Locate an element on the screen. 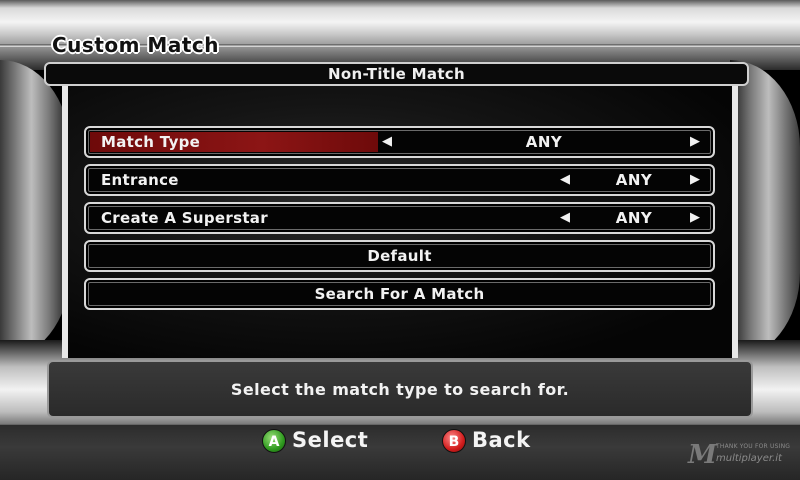 This screenshot has height=480, width=800. option-row-match-type: Match Type ◀ ANY ▶ is located at coordinates (399, 142).